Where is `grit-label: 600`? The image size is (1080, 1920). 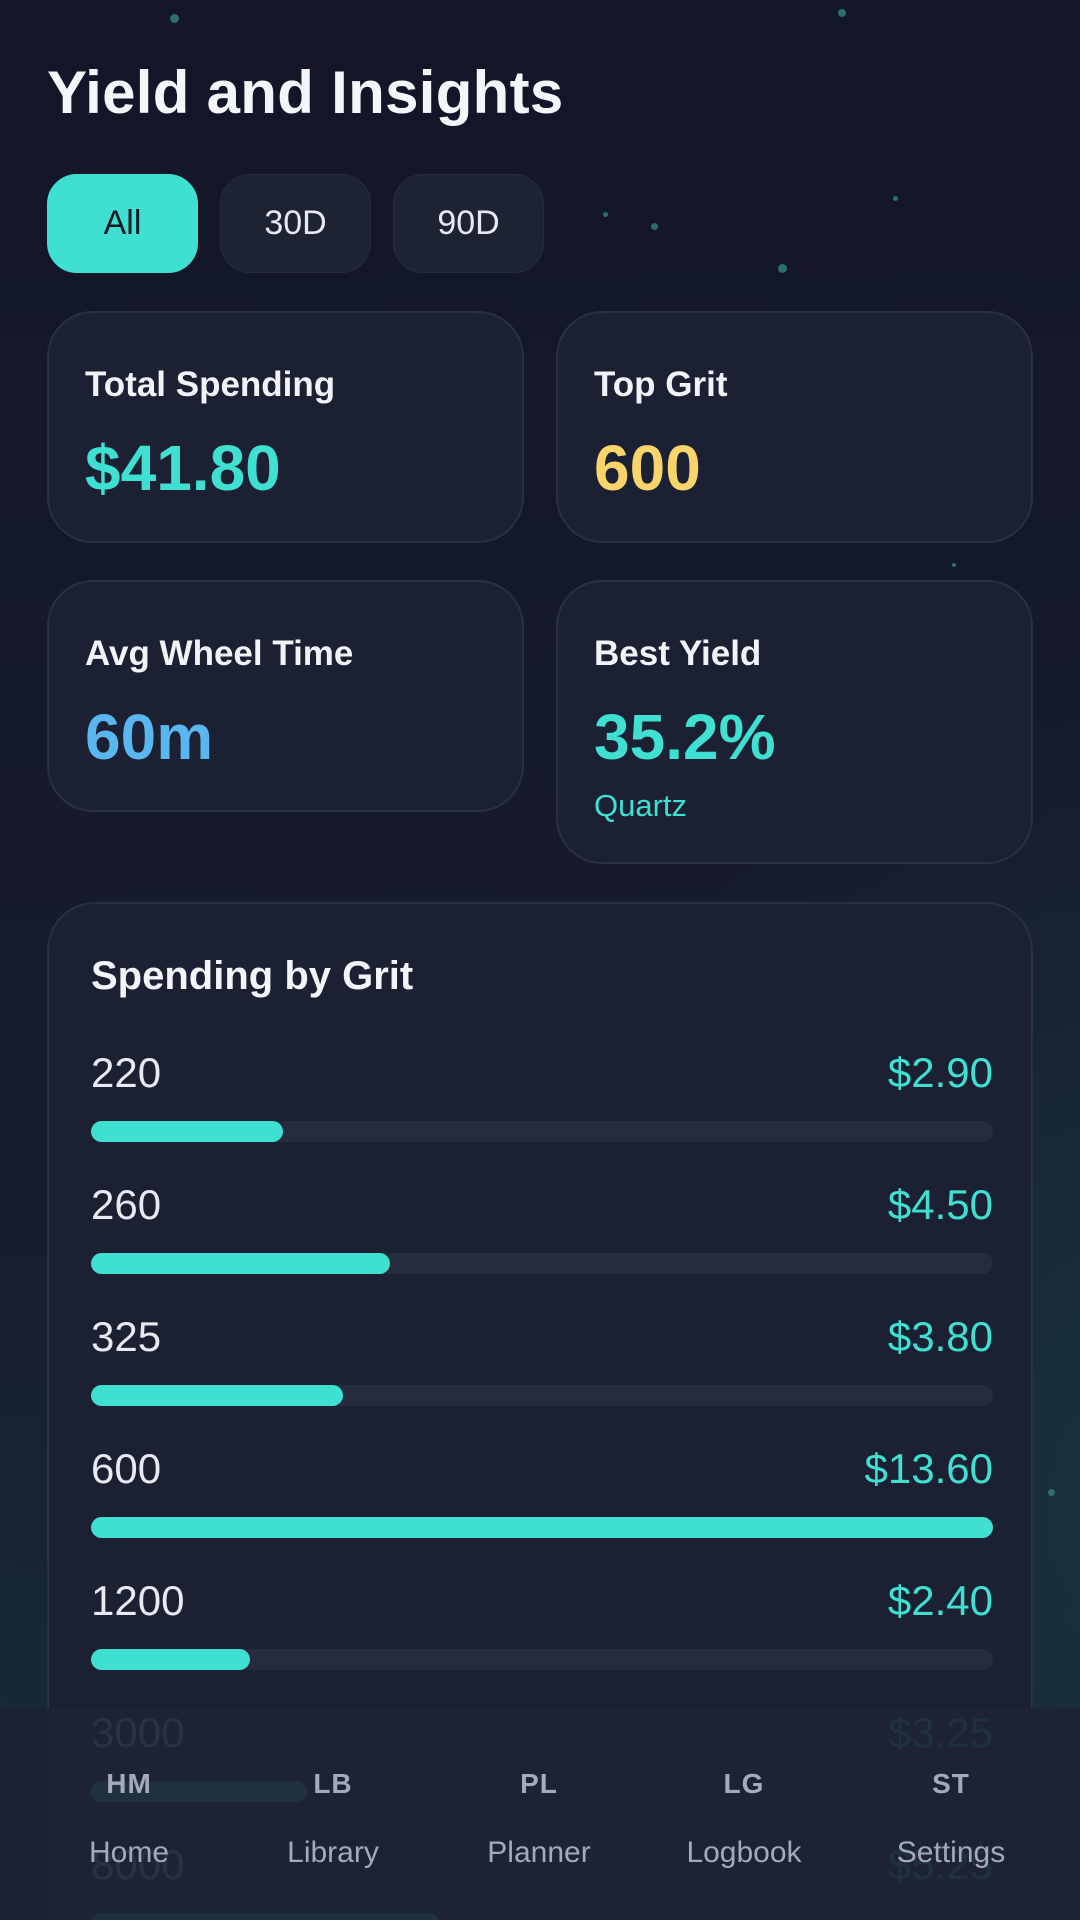 grit-label: 600 is located at coordinates (126, 1468).